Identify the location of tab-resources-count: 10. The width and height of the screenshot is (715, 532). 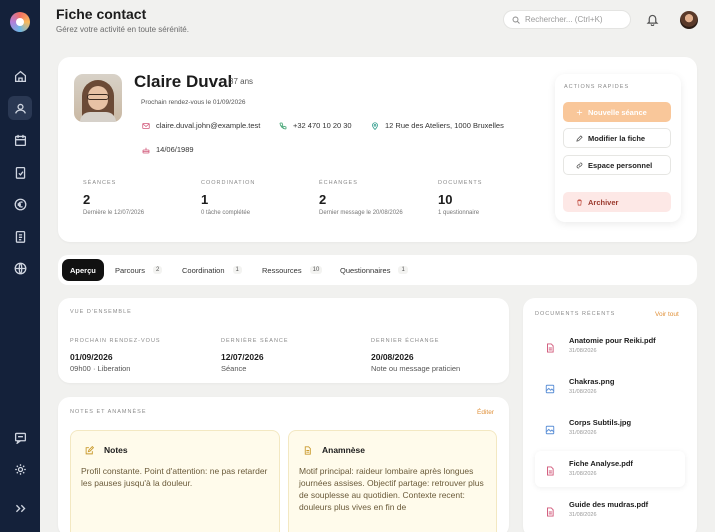
(316, 270).